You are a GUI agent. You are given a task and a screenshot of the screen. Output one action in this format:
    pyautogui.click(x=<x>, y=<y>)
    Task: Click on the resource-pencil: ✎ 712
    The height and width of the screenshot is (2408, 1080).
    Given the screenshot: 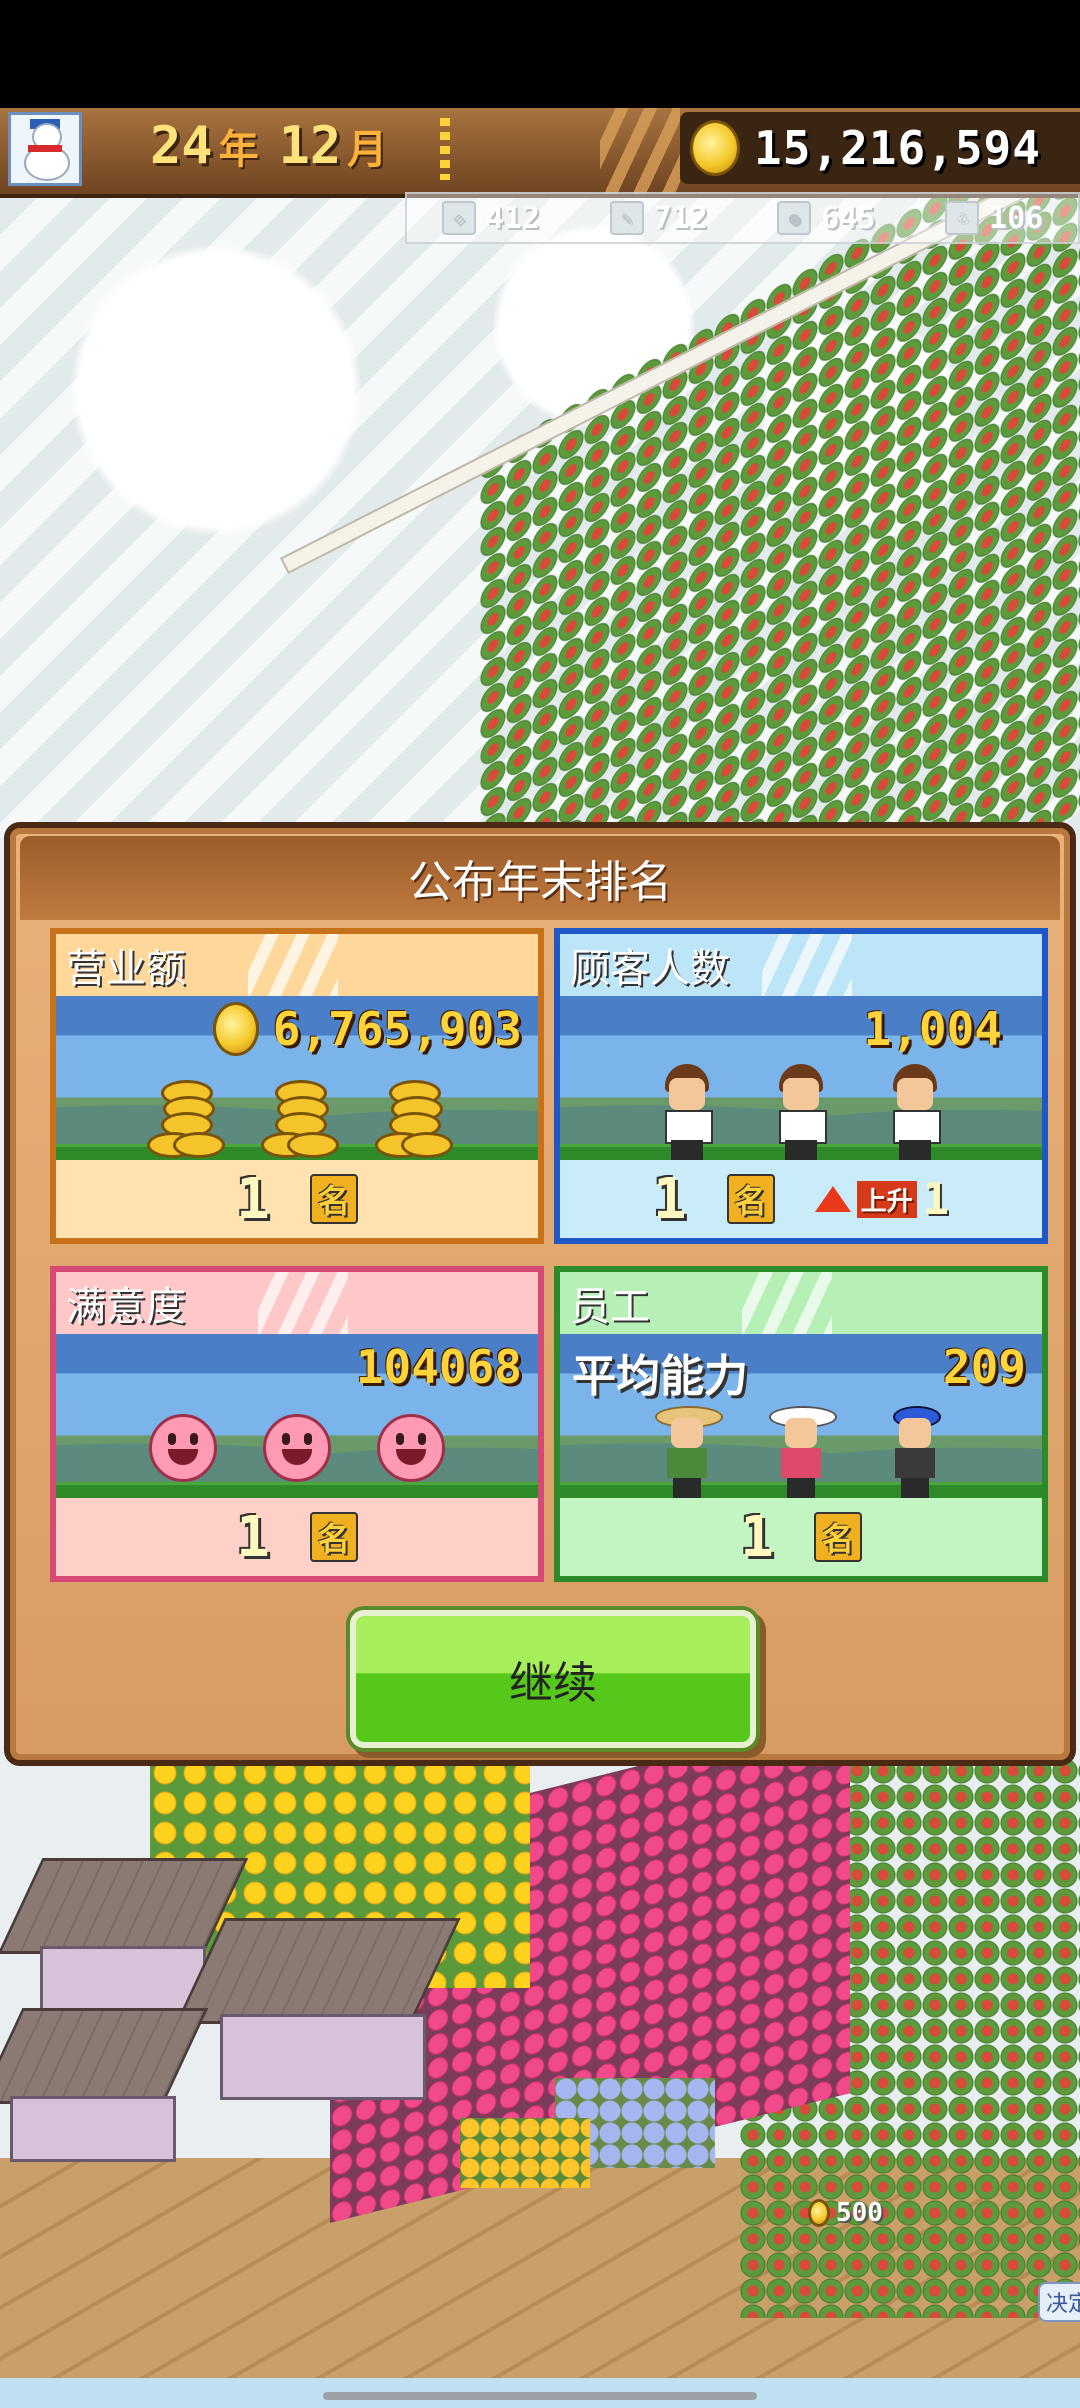 What is the action you would take?
    pyautogui.click(x=658, y=218)
    